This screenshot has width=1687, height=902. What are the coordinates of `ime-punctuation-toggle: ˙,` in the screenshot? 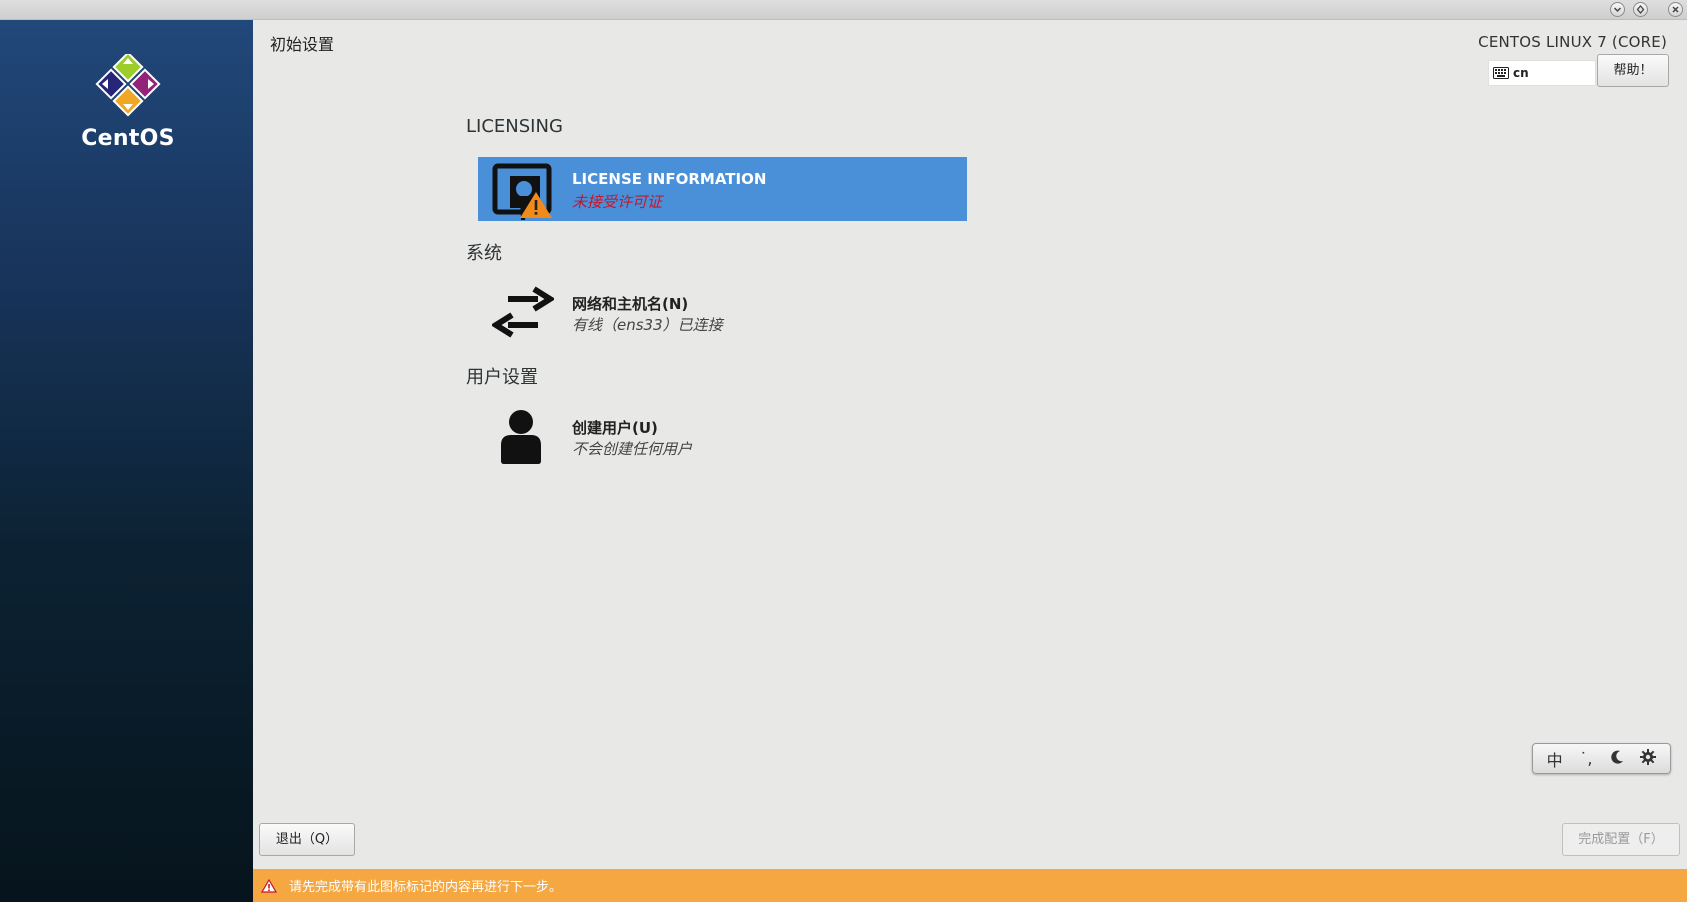 It's located at (1586, 758).